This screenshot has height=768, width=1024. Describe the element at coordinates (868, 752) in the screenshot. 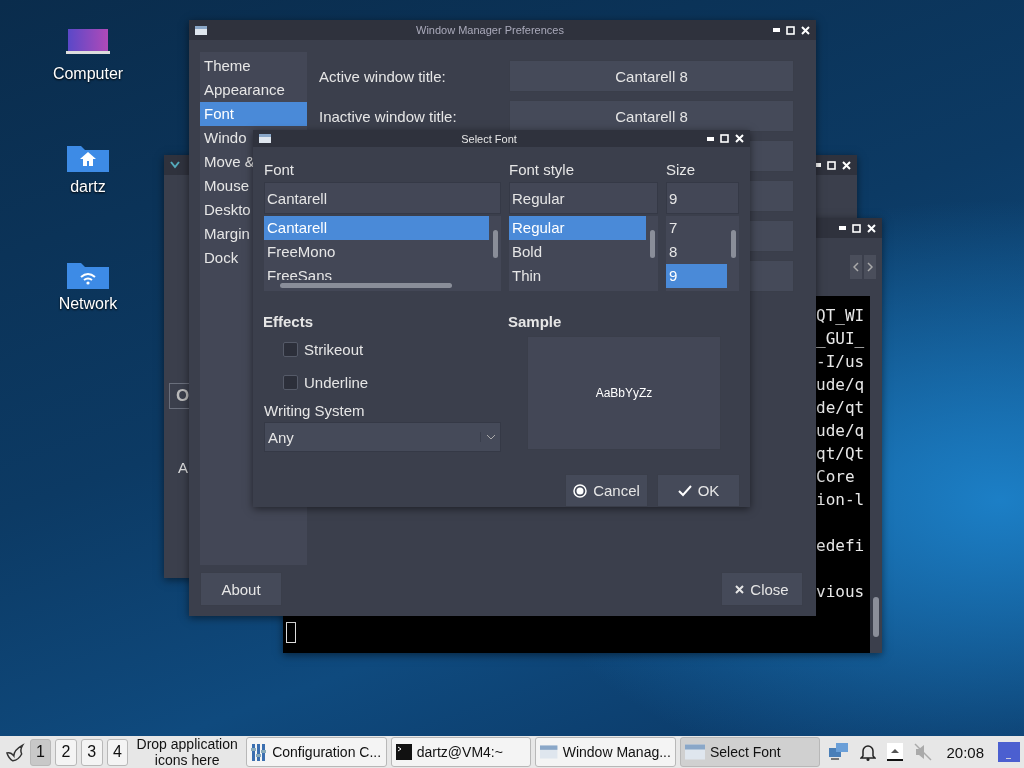

I see `bell-icon` at that location.